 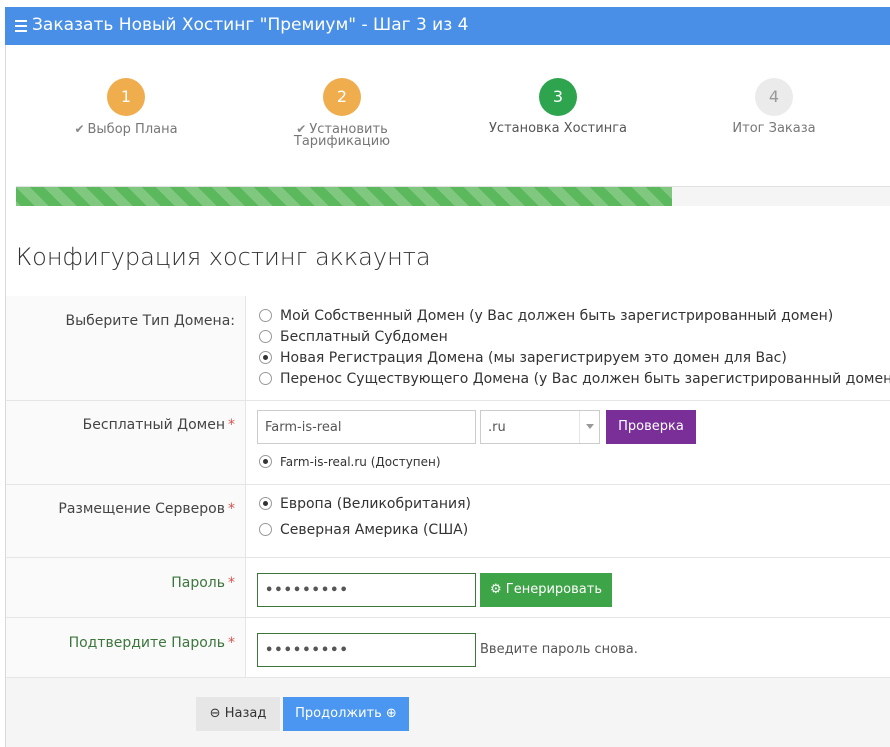 I want to click on step-1: 1 ✔ Выбор Плана, so click(x=126, y=107).